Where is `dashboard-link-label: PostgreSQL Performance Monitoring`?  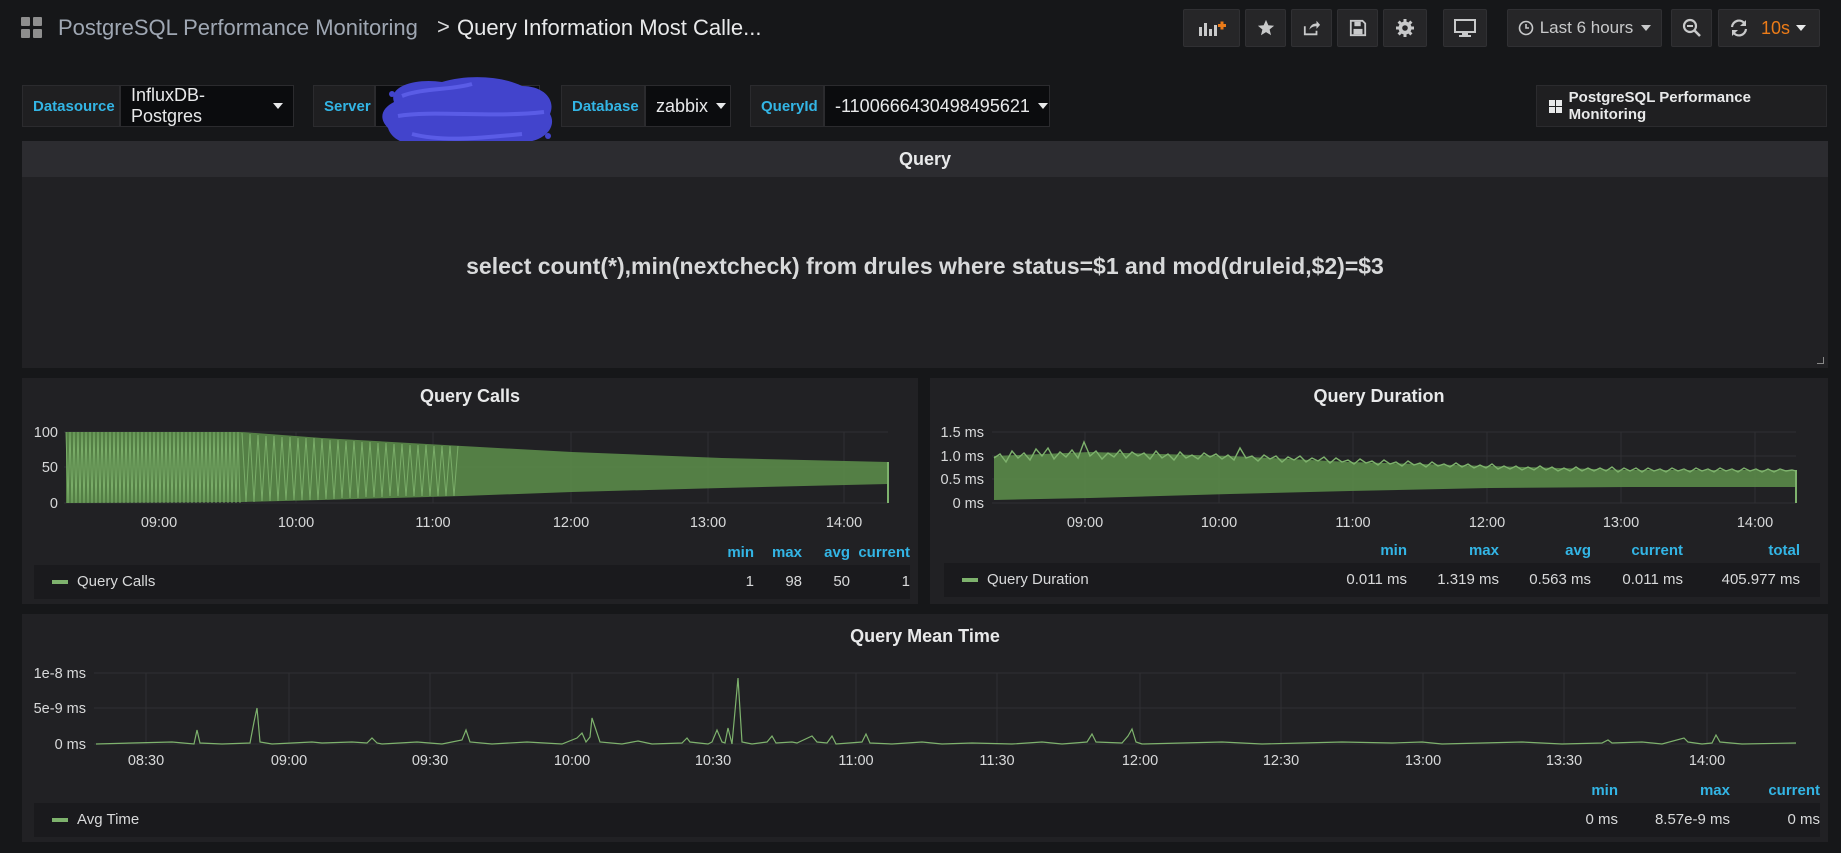
dashboard-link-label: PostgreSQL Performance Monitoring is located at coordinates (1659, 106).